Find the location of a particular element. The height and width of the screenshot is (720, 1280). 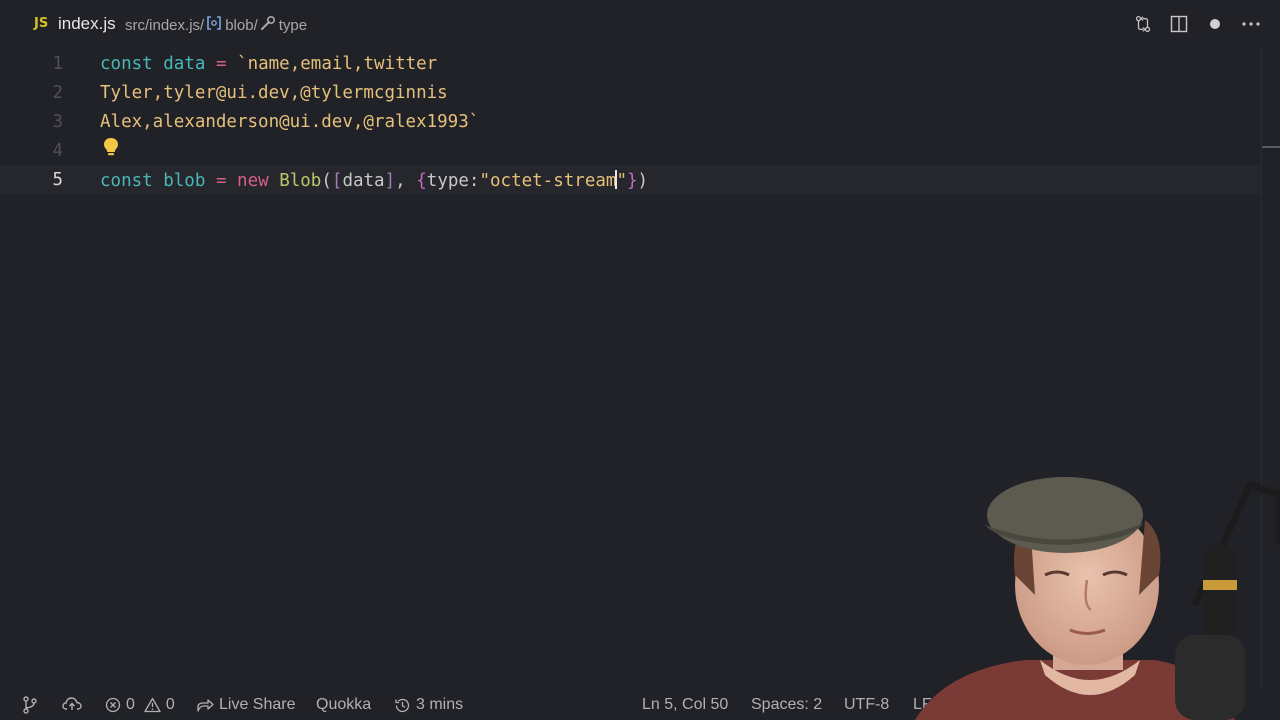

unsaved-dot-icon is located at coordinates (1215, 24).